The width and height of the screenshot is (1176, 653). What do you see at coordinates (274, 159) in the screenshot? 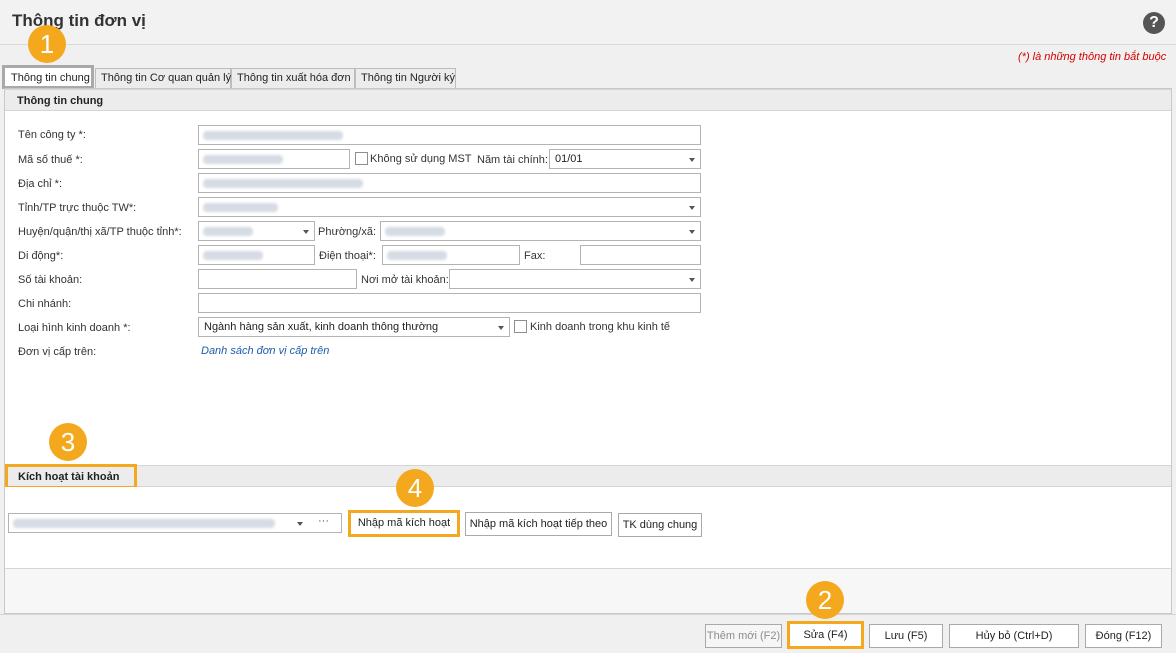
I see `tax-code-input` at bounding box center [274, 159].